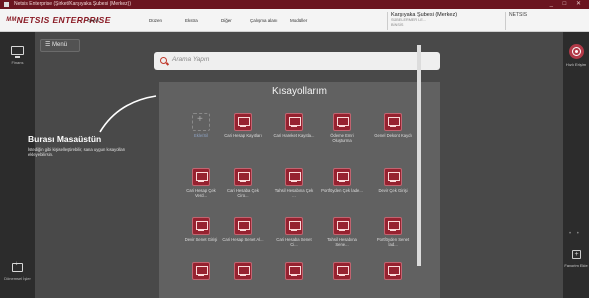 This screenshot has height=298, width=589. I want to click on welcome-arrow-curve, so click(128, 114).